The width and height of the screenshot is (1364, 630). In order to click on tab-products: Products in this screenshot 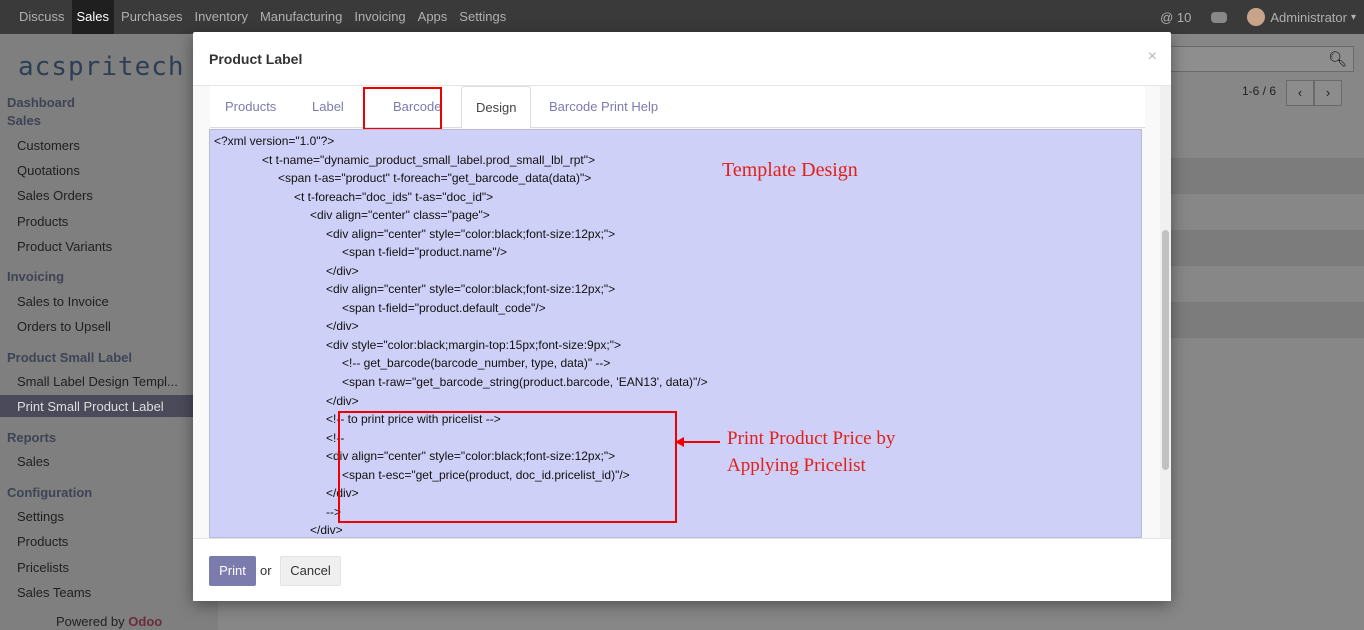, I will do `click(250, 107)`.